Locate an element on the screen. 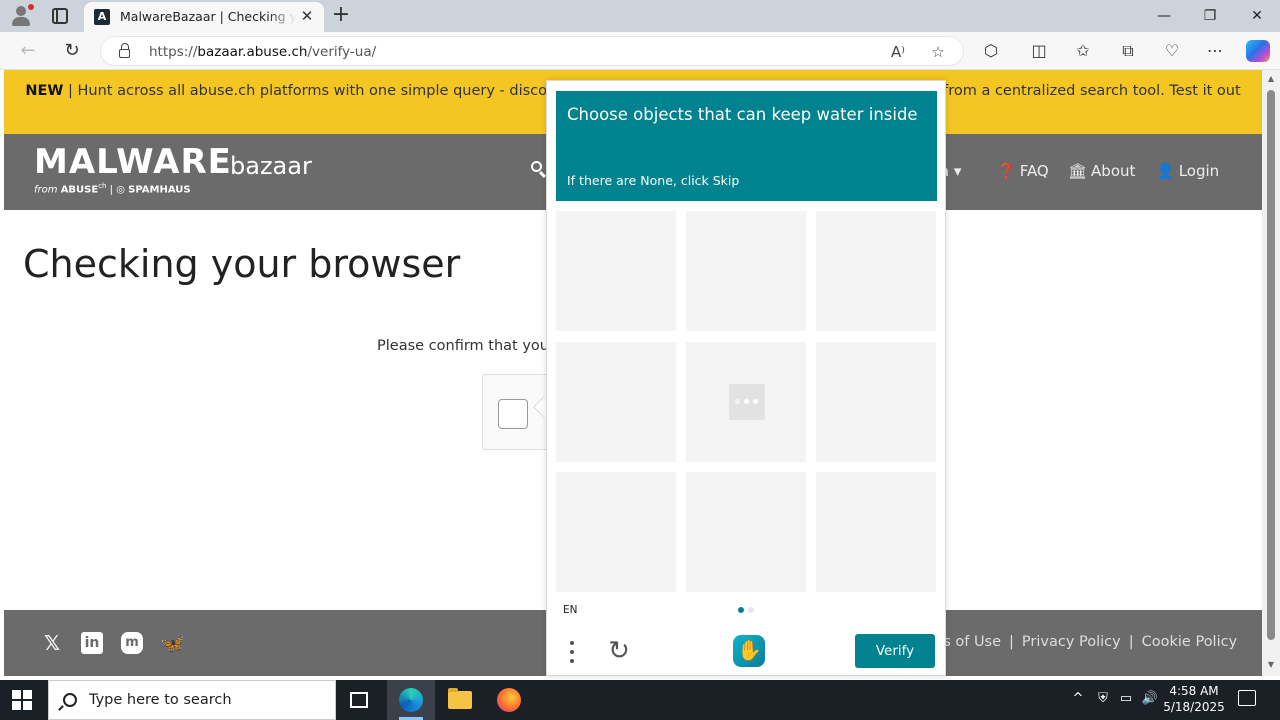 The height and width of the screenshot is (720, 1280). file-explorer-taskbar-button is located at coordinates (460, 700).